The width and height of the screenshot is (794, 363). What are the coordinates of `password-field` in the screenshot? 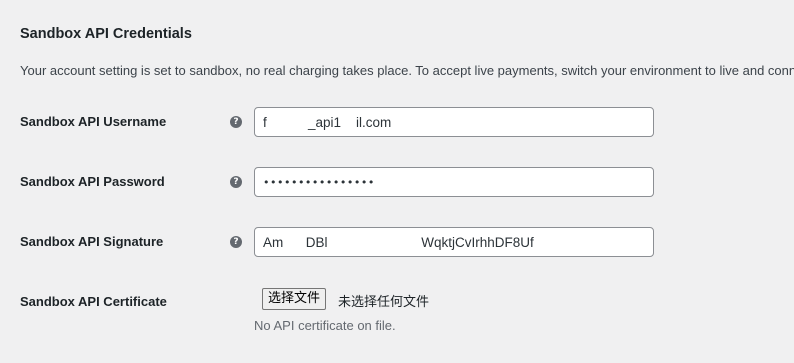 It's located at (454, 182).